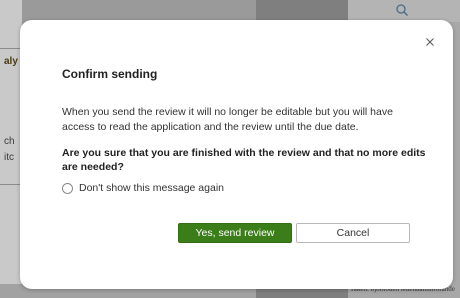 This screenshot has height=298, width=460. What do you see at coordinates (9, 141) in the screenshot?
I see `background-left-text: ch` at bounding box center [9, 141].